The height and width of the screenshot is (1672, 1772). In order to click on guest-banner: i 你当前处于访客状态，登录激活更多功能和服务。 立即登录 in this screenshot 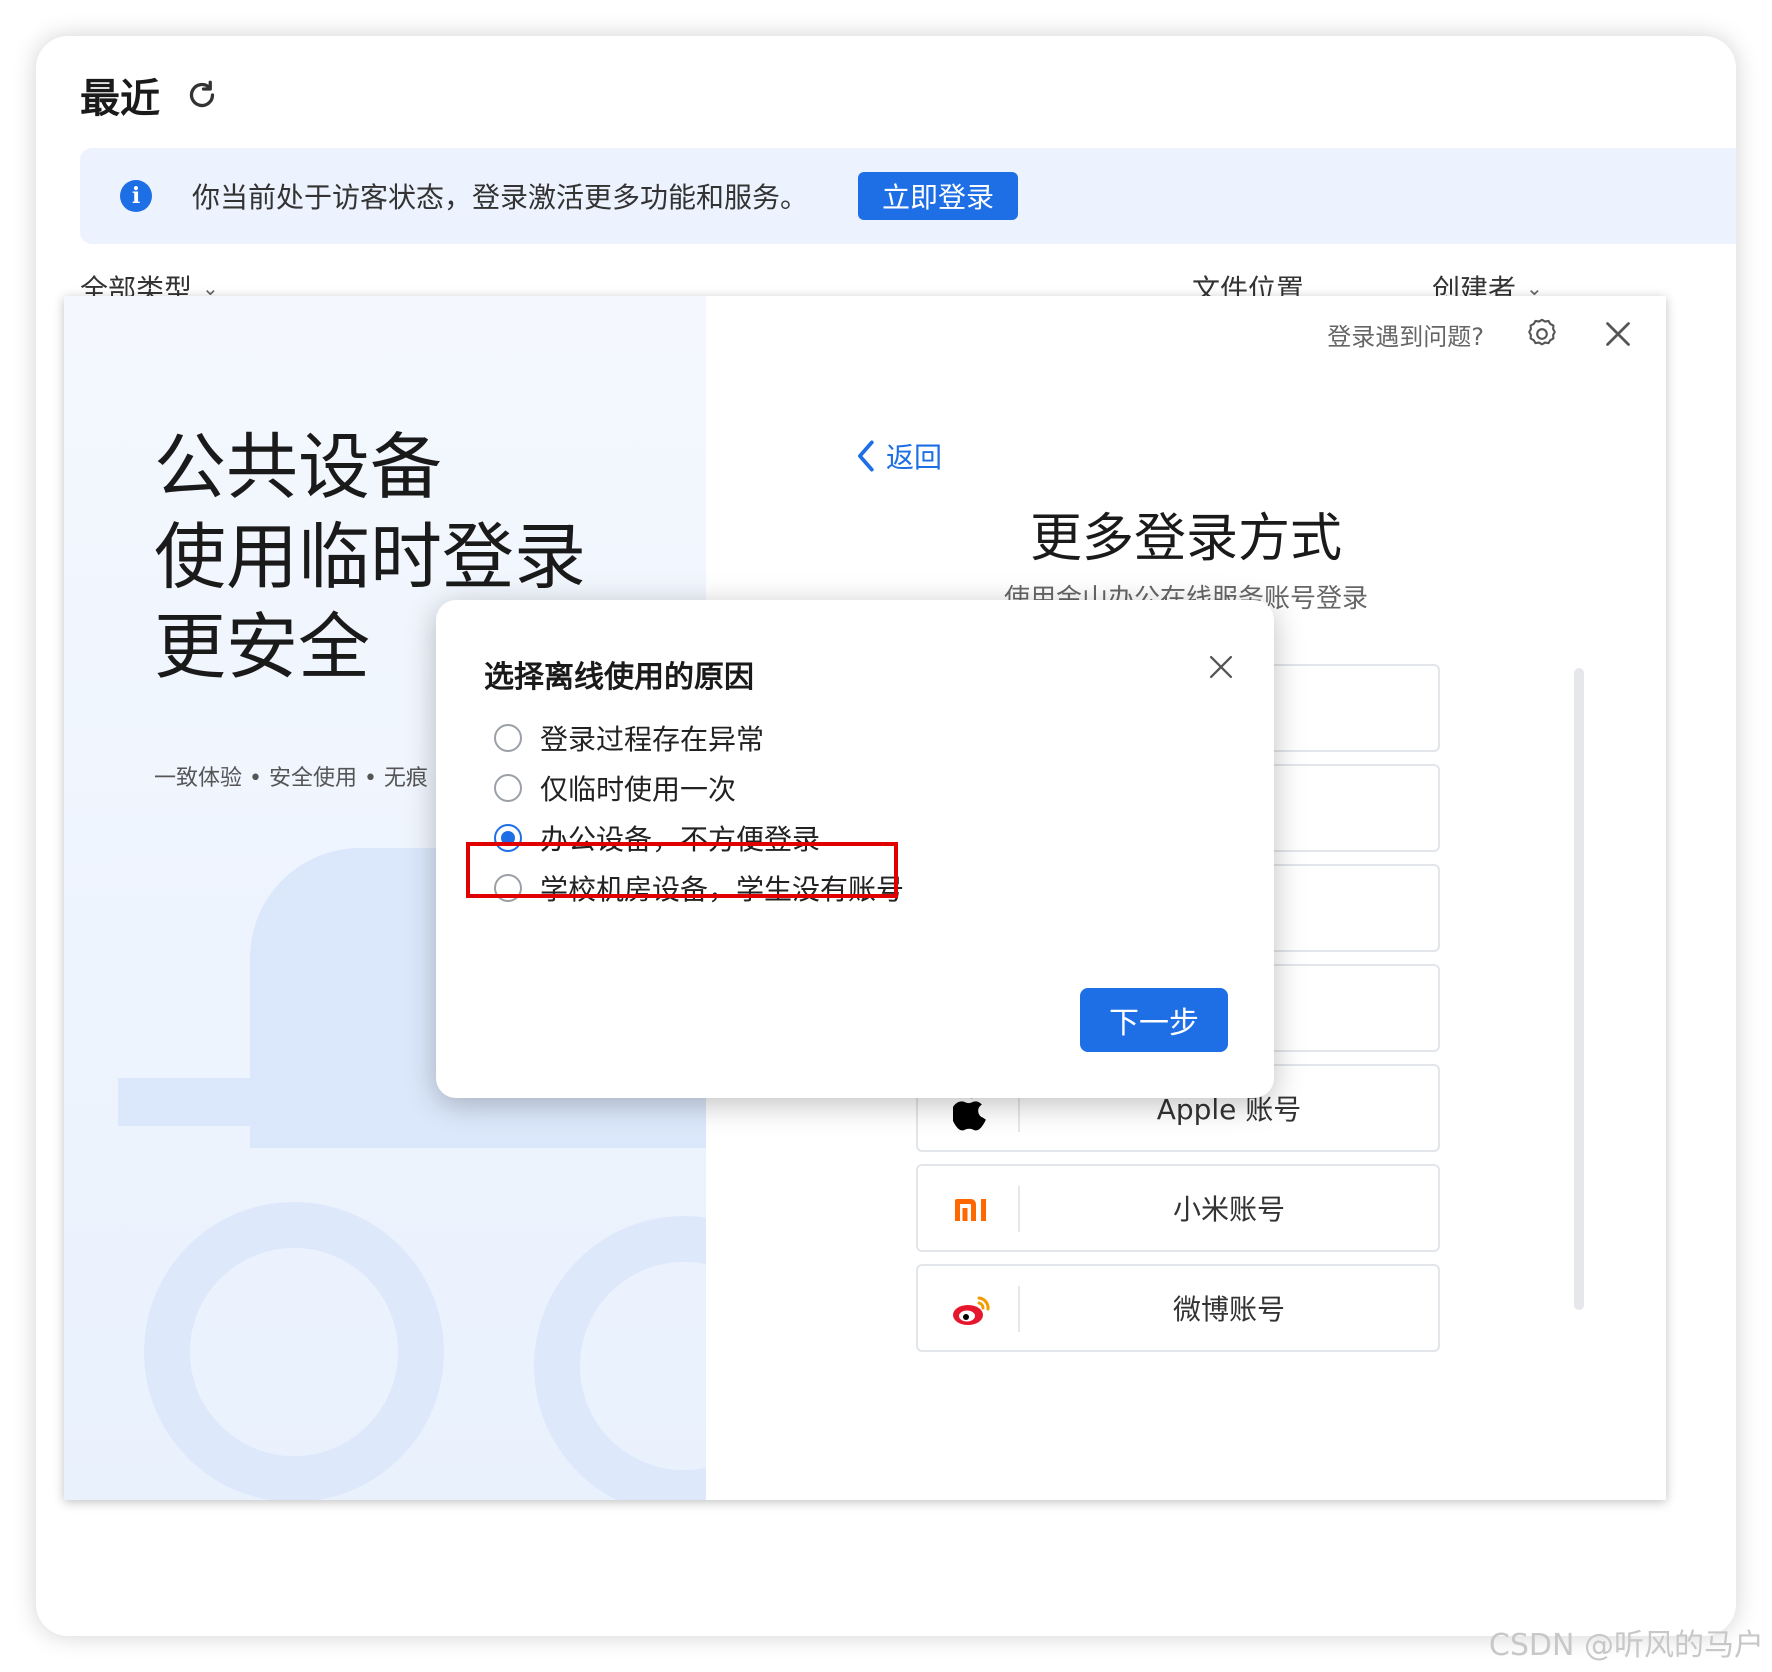, I will do `click(908, 196)`.